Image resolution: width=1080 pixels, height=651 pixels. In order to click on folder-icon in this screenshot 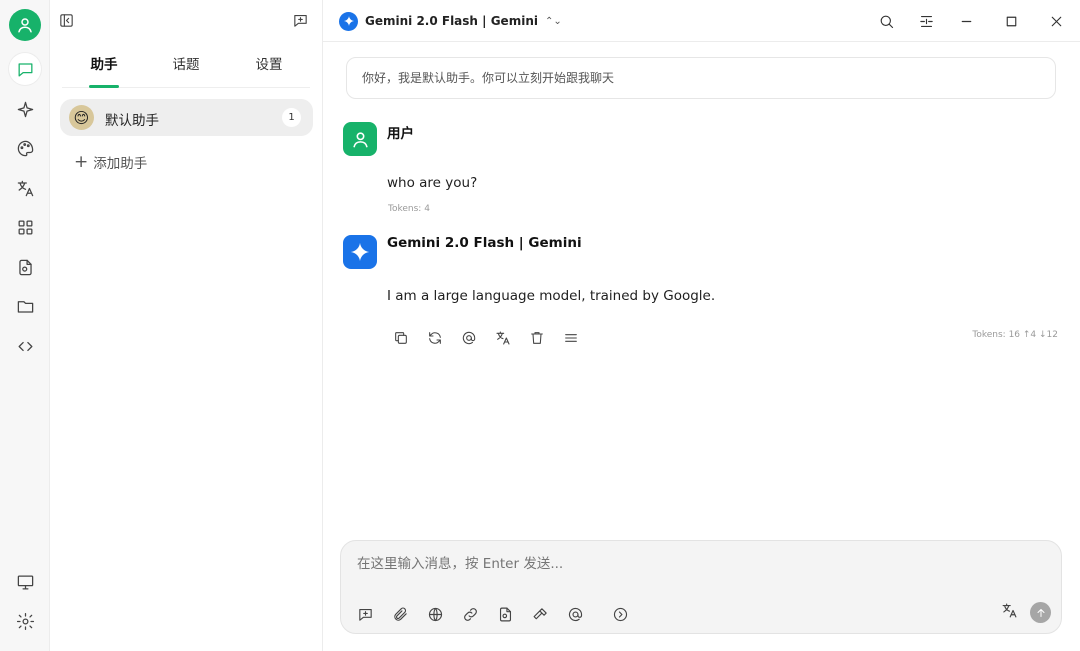, I will do `click(25, 306)`.